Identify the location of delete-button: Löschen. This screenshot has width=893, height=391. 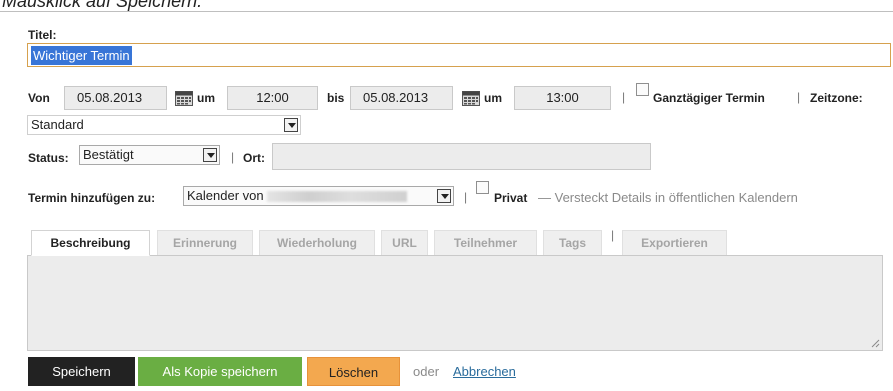
(353, 371).